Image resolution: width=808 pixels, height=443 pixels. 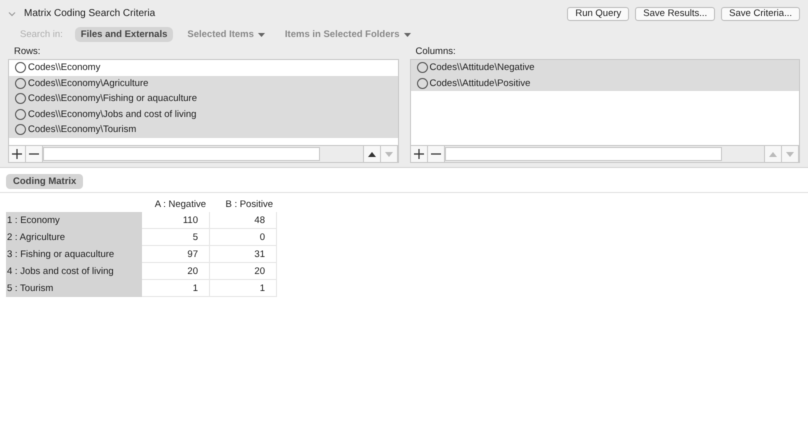 I want to click on table-cell: 0, so click(x=243, y=237).